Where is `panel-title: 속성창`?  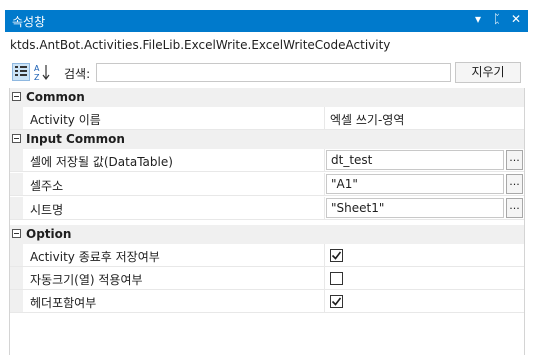 panel-title: 속성창 is located at coordinates (29, 22).